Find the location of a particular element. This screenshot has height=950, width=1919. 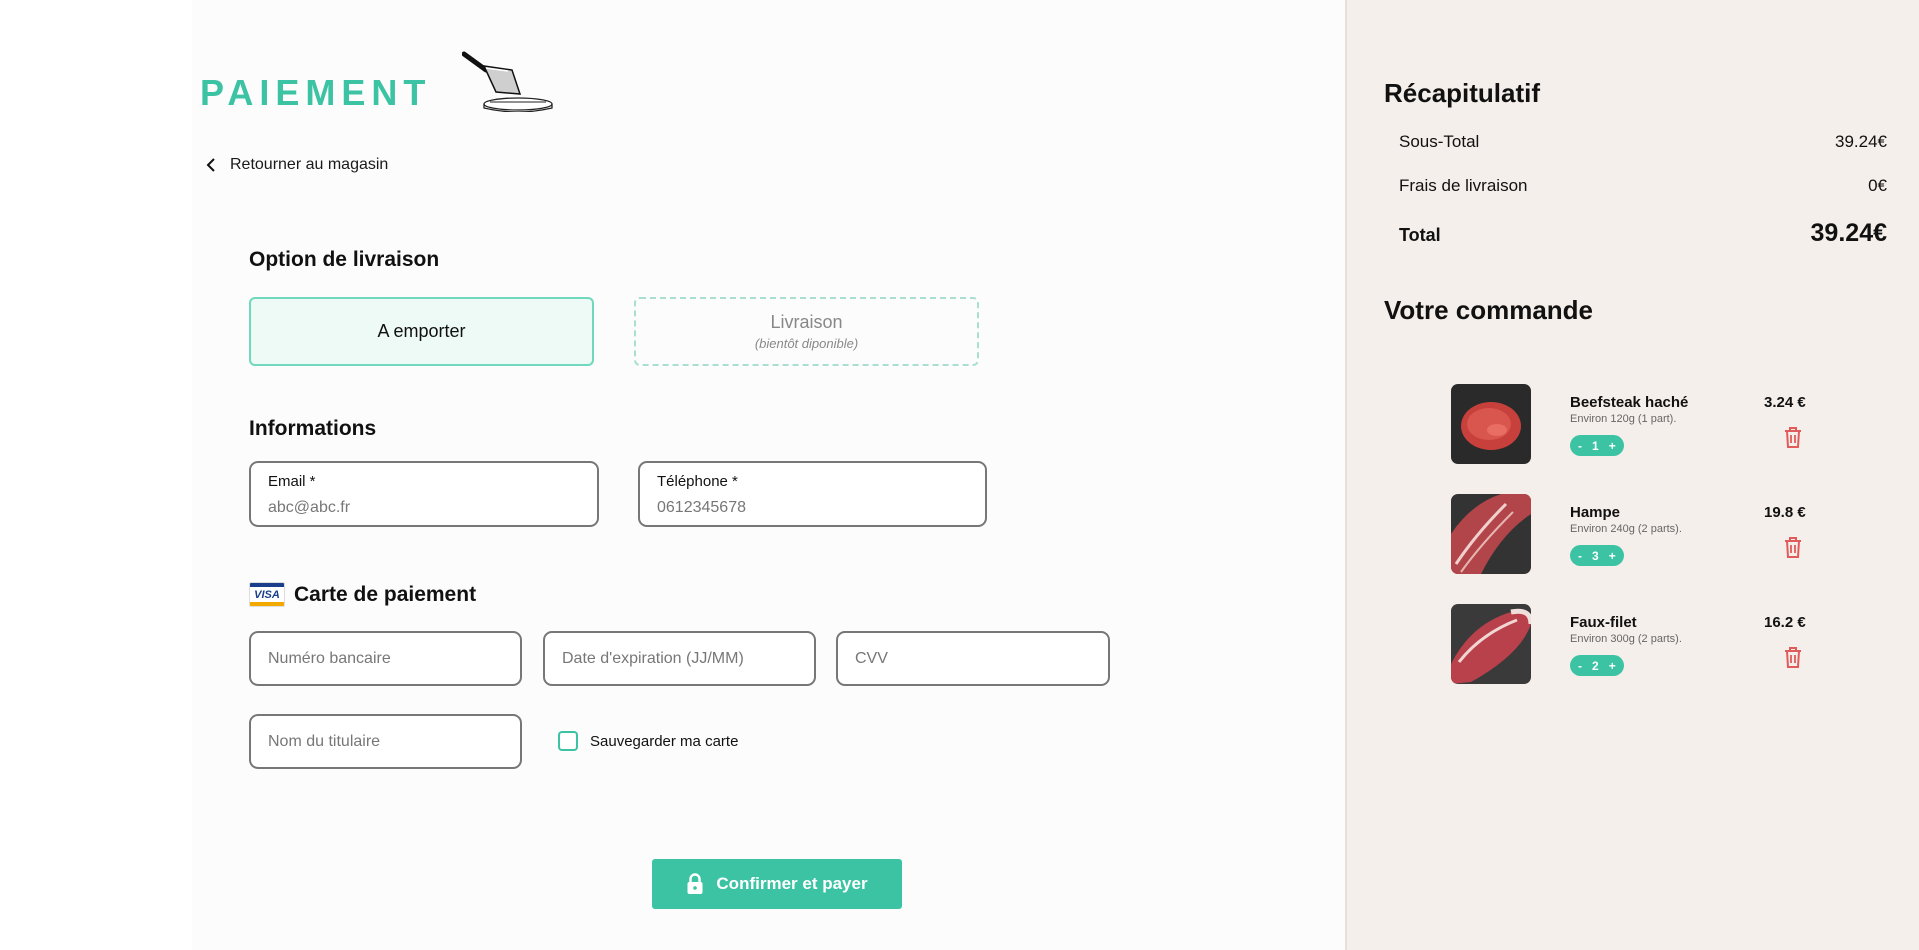

delivery-option: Livraison (bientôt diponible) is located at coordinates (806, 331).